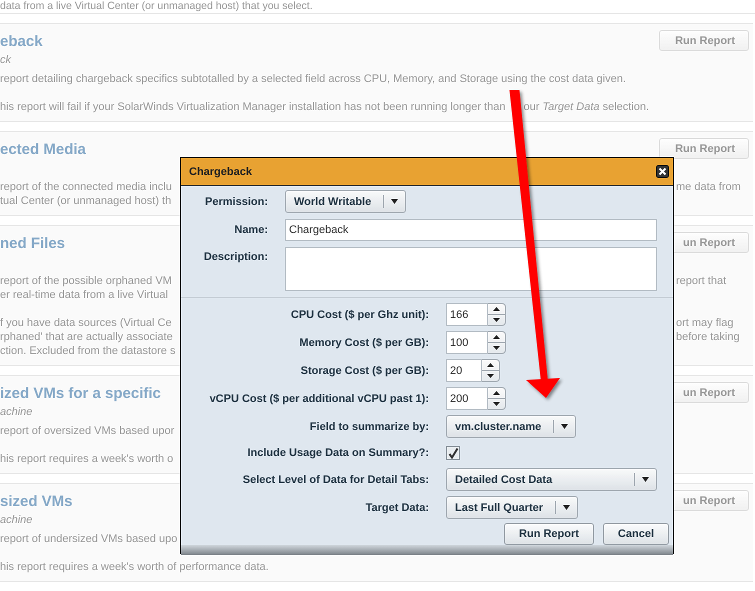 The height and width of the screenshot is (591, 755). Describe the element at coordinates (701, 281) in the screenshot. I see `report-description: report that` at that location.